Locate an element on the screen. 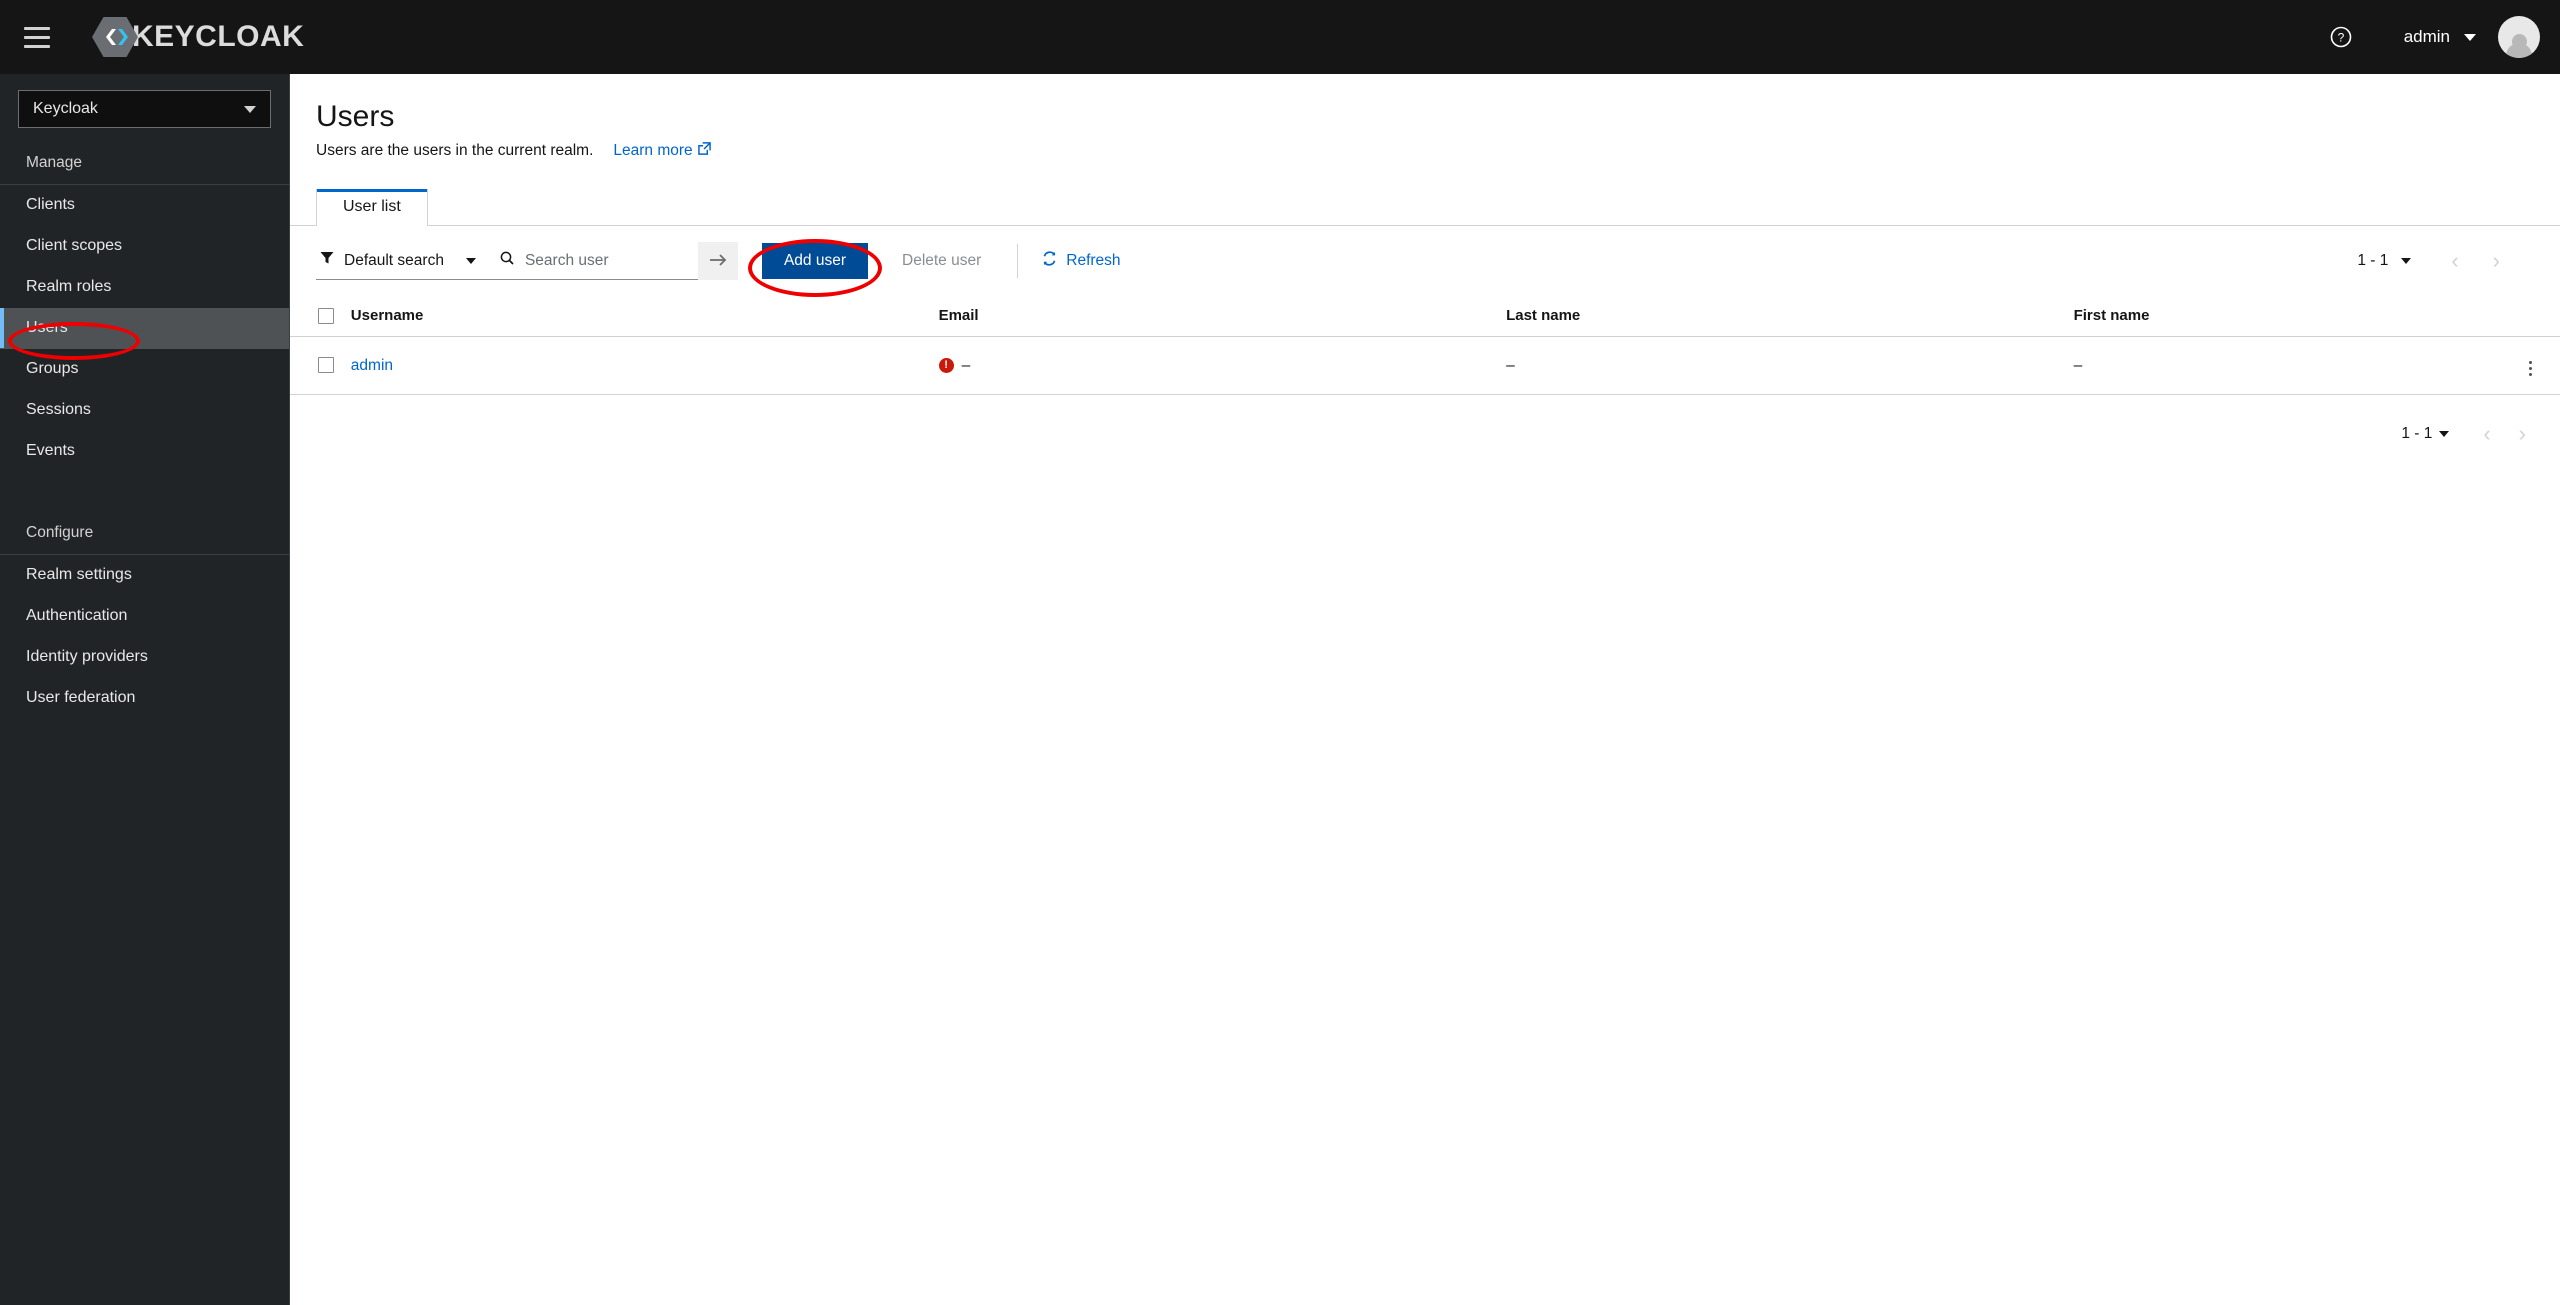 The height and width of the screenshot is (1305, 2560). avatar is located at coordinates (2519, 37).